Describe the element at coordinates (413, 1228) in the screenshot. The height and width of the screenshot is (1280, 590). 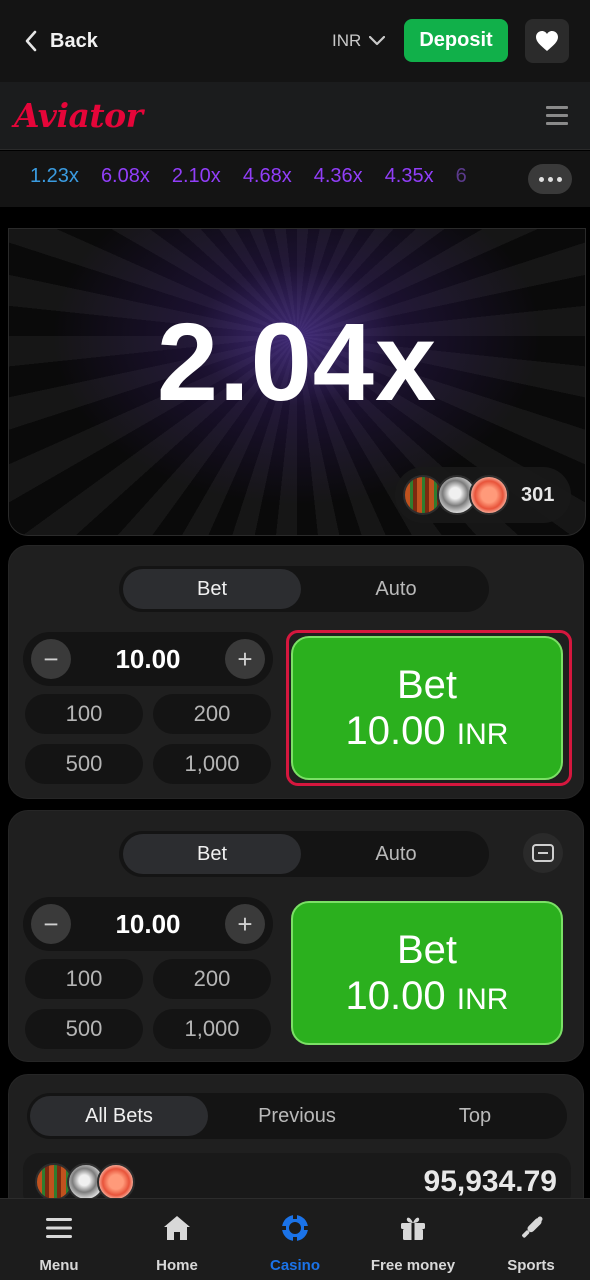
I see `gift-icon` at that location.